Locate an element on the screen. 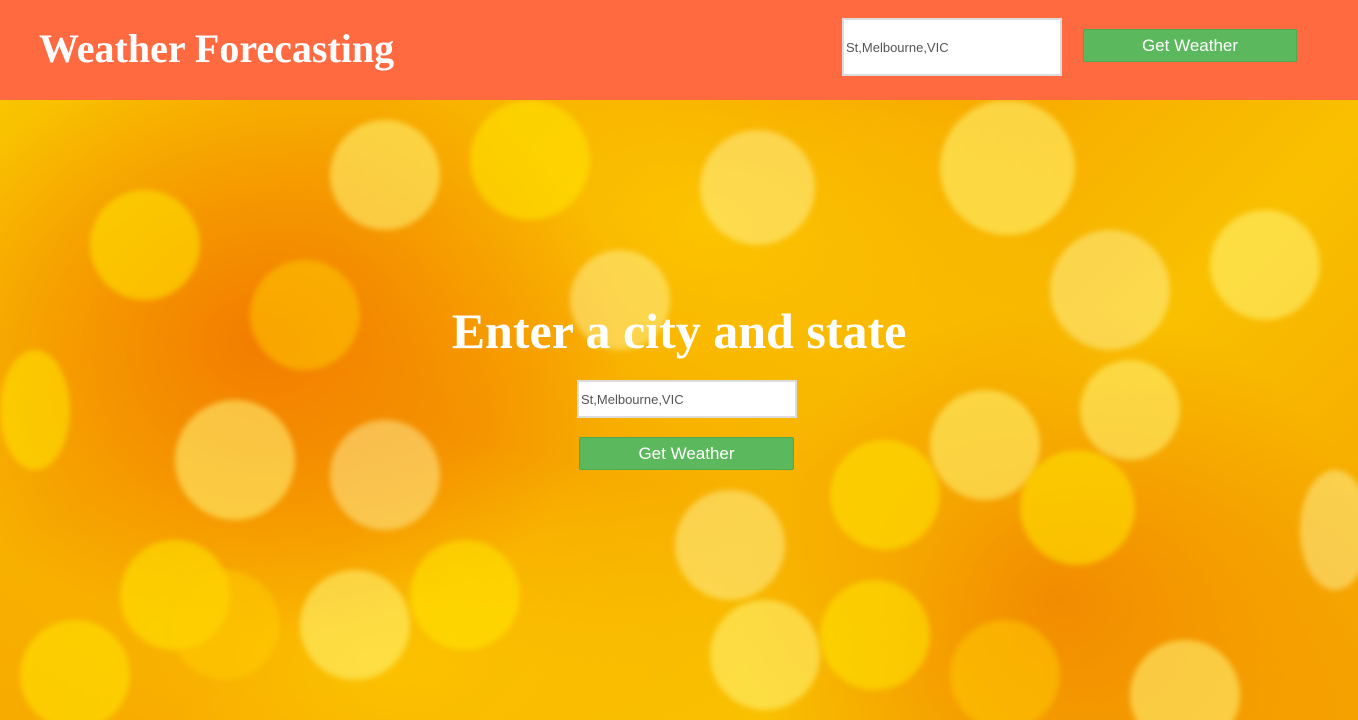 The height and width of the screenshot is (720, 1358). hero-get-weather-button: Get Weather is located at coordinates (686, 453).